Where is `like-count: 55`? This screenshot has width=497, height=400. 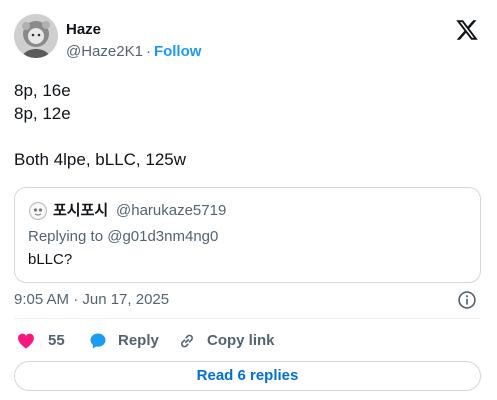
like-count: 55 is located at coordinates (56, 340).